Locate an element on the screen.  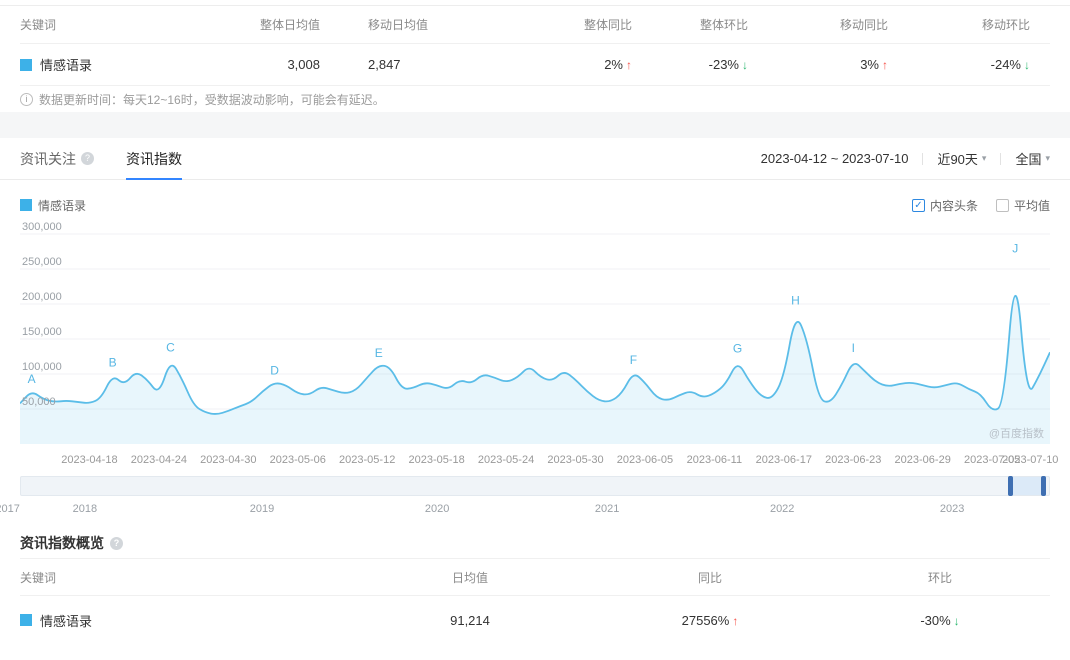
x-axis-tick-label: 2023-05-24 is located at coordinates (506, 460).